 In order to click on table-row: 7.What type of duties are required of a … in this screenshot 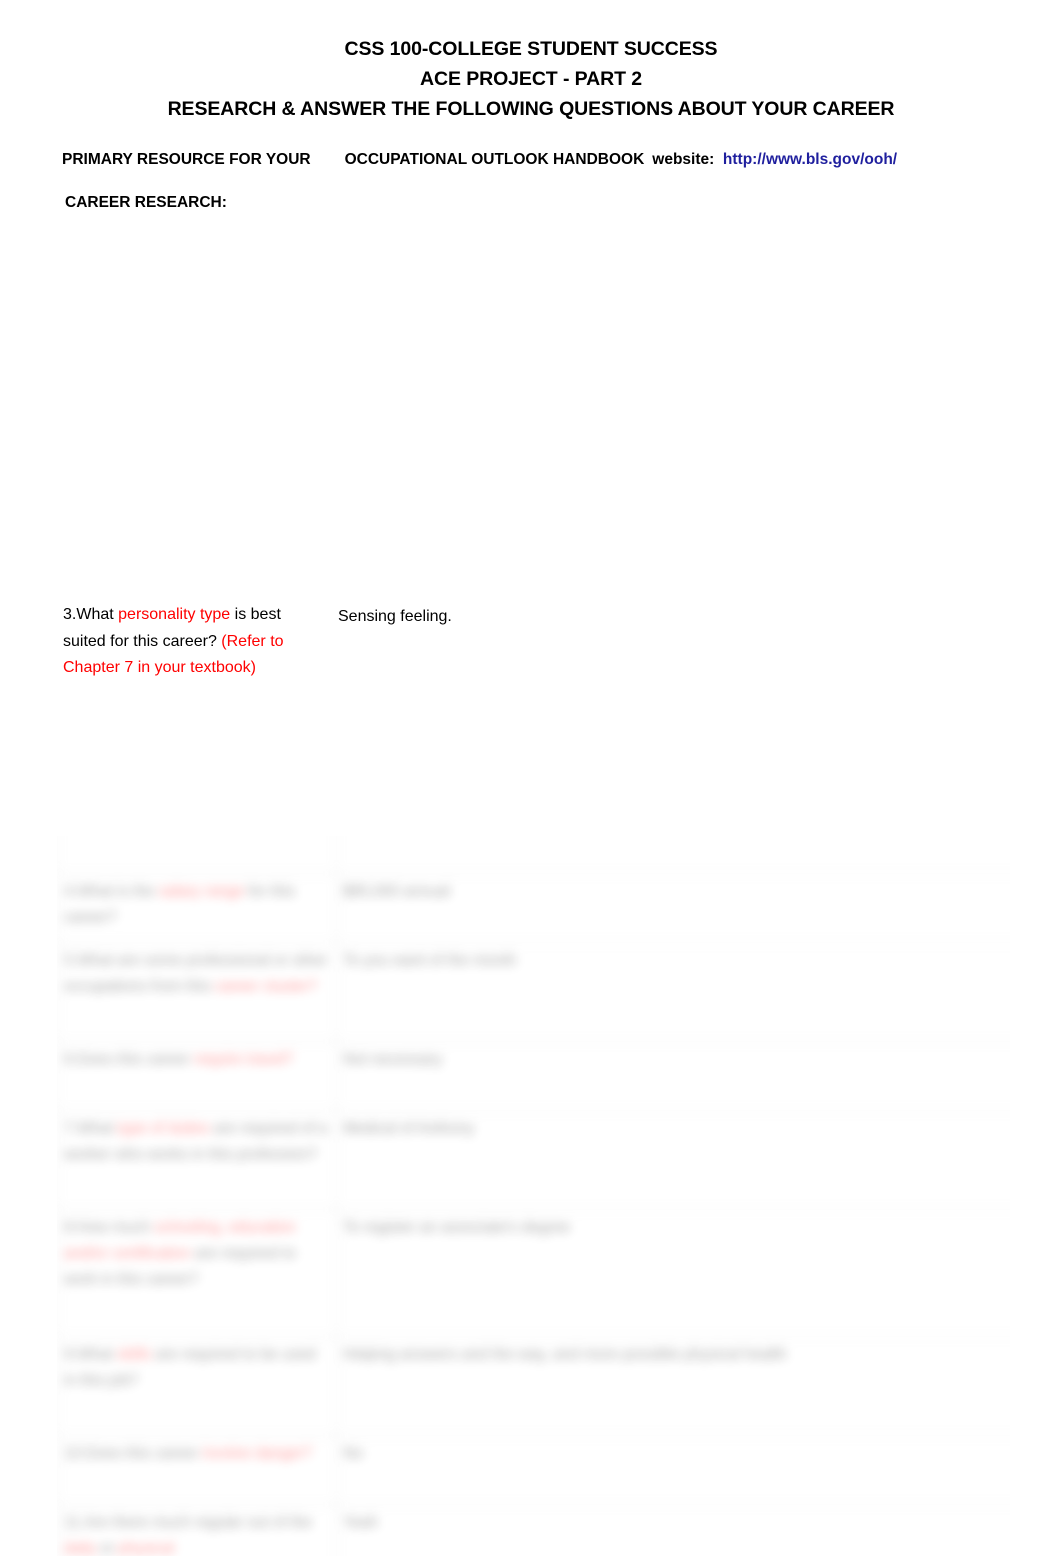, I will do `click(533, 1160)`.